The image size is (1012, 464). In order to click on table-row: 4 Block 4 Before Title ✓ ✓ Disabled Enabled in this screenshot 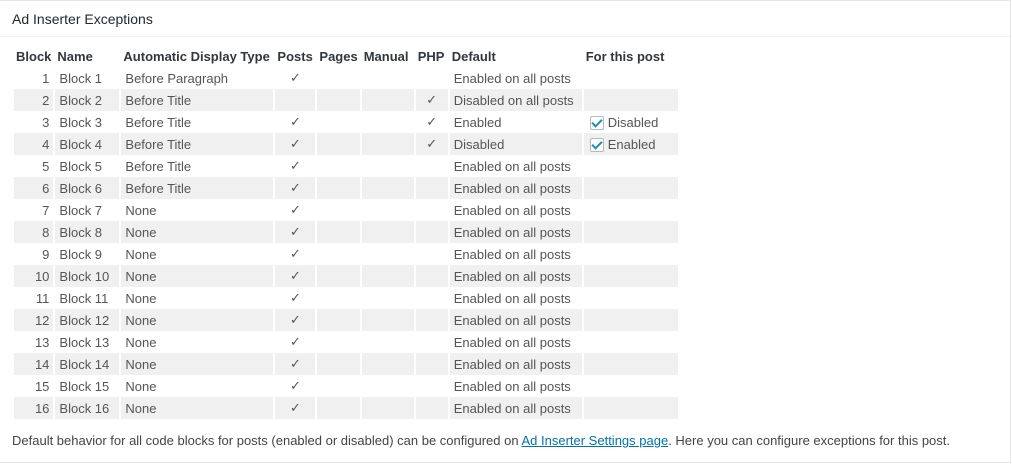, I will do `click(346, 144)`.